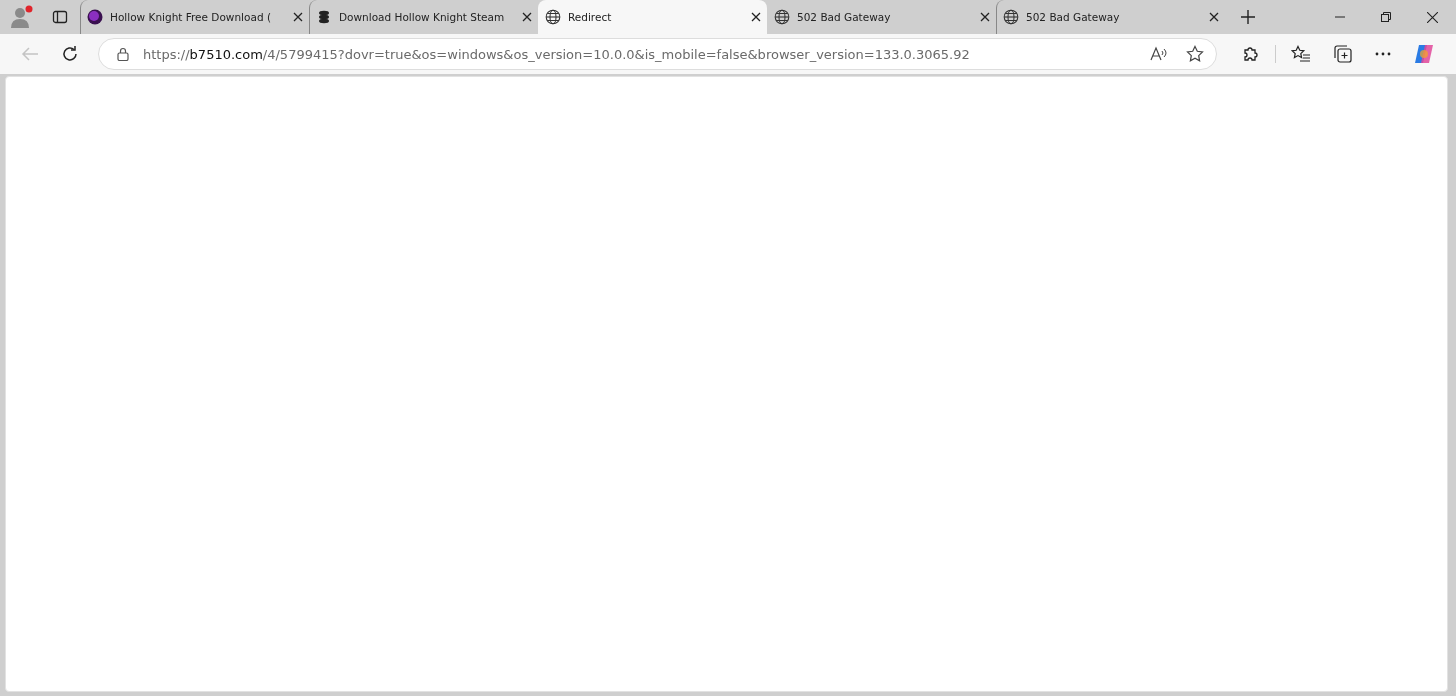 Image resolution: width=1456 pixels, height=696 pixels. What do you see at coordinates (324, 17) in the screenshot?
I see `stack-icon` at bounding box center [324, 17].